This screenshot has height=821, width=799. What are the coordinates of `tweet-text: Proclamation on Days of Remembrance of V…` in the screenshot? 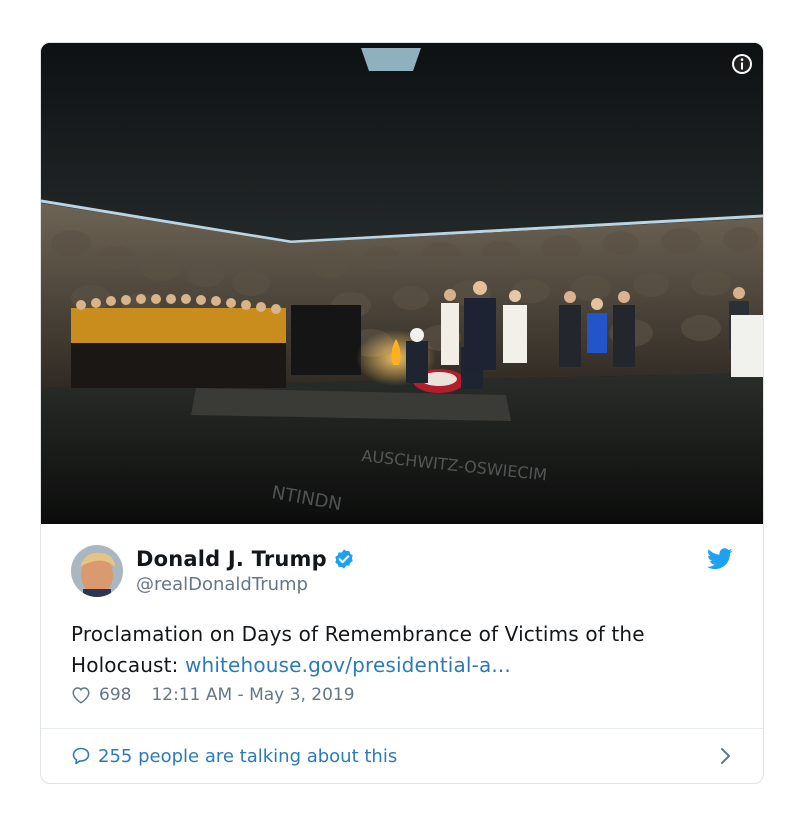 It's located at (406, 650).